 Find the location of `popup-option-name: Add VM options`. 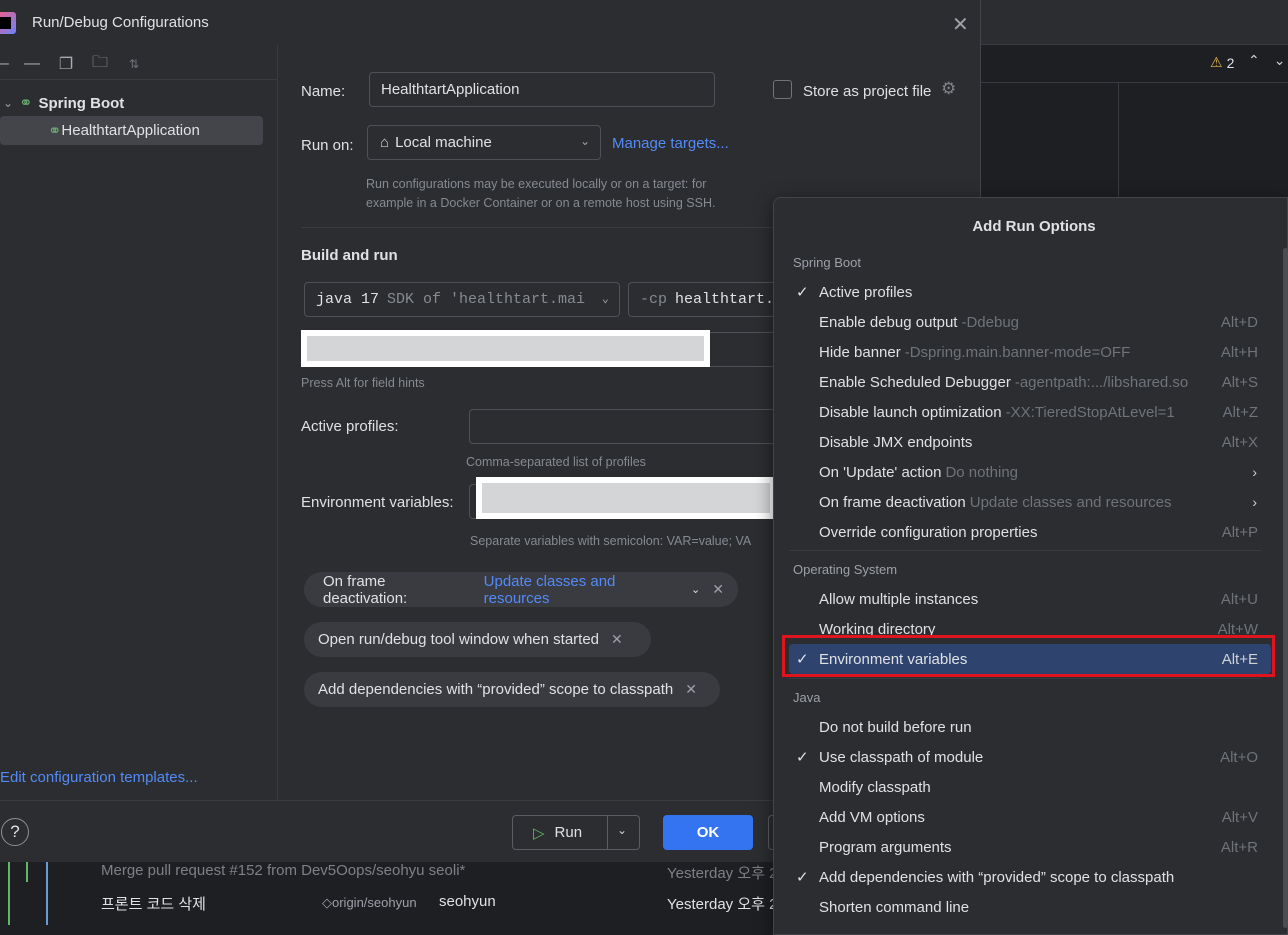

popup-option-name: Add VM options is located at coordinates (872, 817).